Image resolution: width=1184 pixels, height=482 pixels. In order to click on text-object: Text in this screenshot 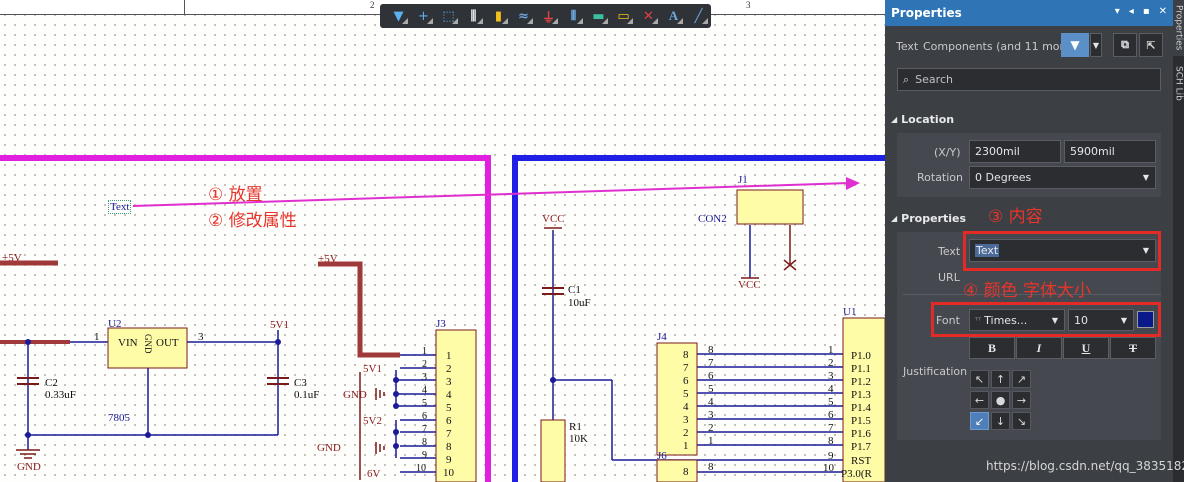, I will do `click(120, 207)`.